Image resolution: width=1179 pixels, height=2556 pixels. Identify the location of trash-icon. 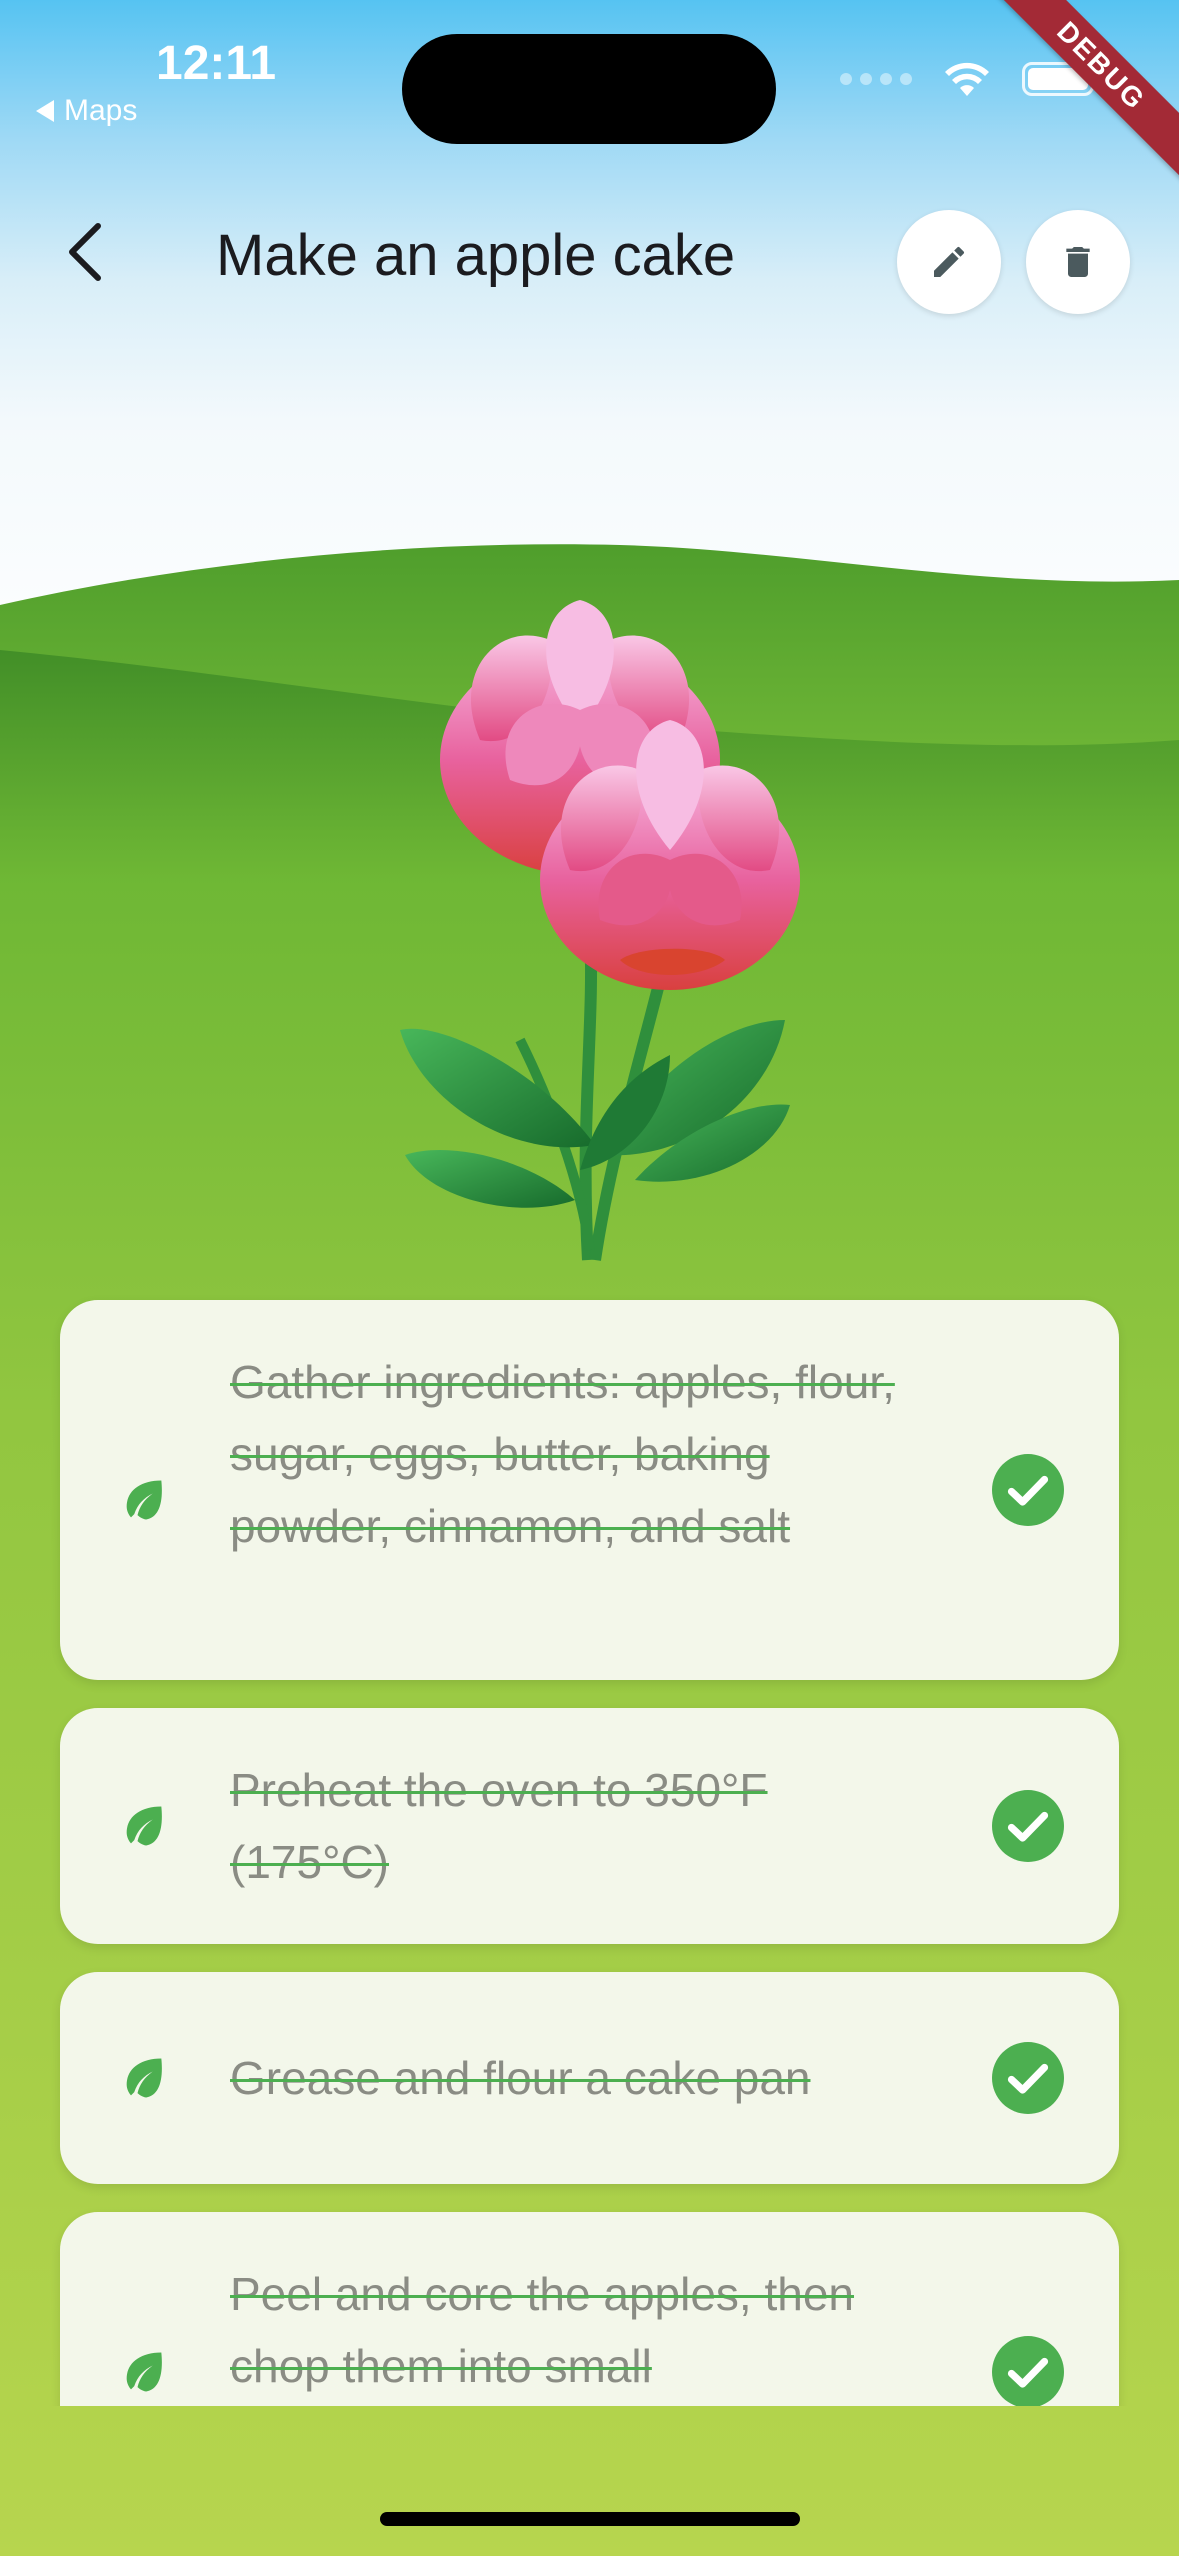
(1078, 262).